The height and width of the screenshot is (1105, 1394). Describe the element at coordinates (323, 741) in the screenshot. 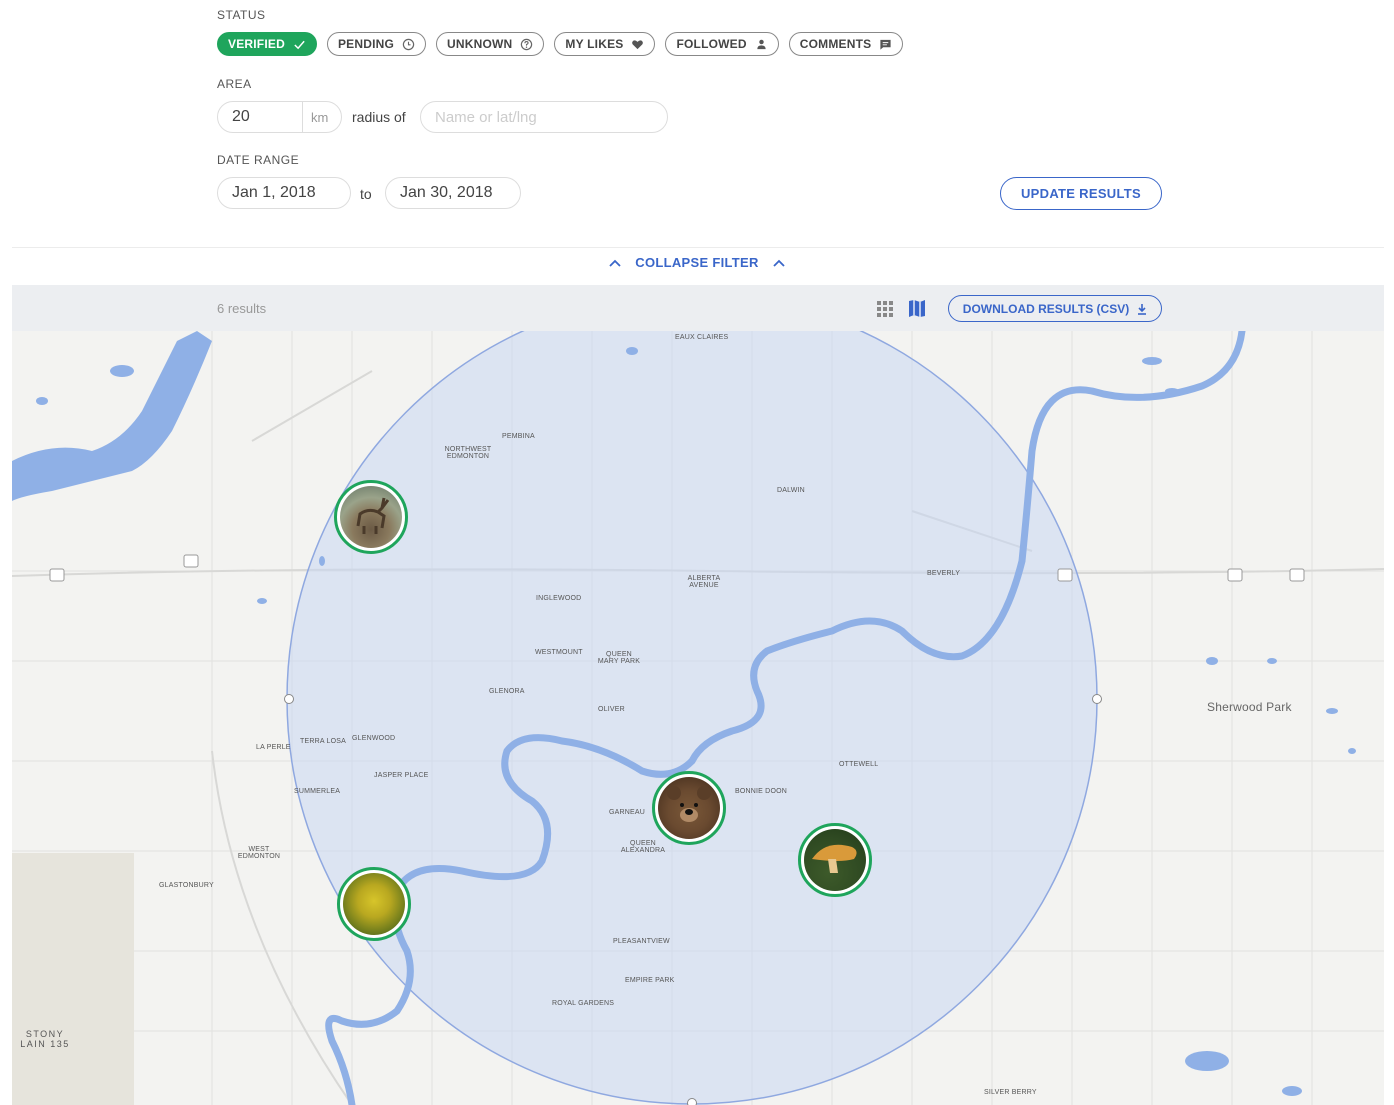

I see `place-terra-losa: TERRA LOSA` at that location.